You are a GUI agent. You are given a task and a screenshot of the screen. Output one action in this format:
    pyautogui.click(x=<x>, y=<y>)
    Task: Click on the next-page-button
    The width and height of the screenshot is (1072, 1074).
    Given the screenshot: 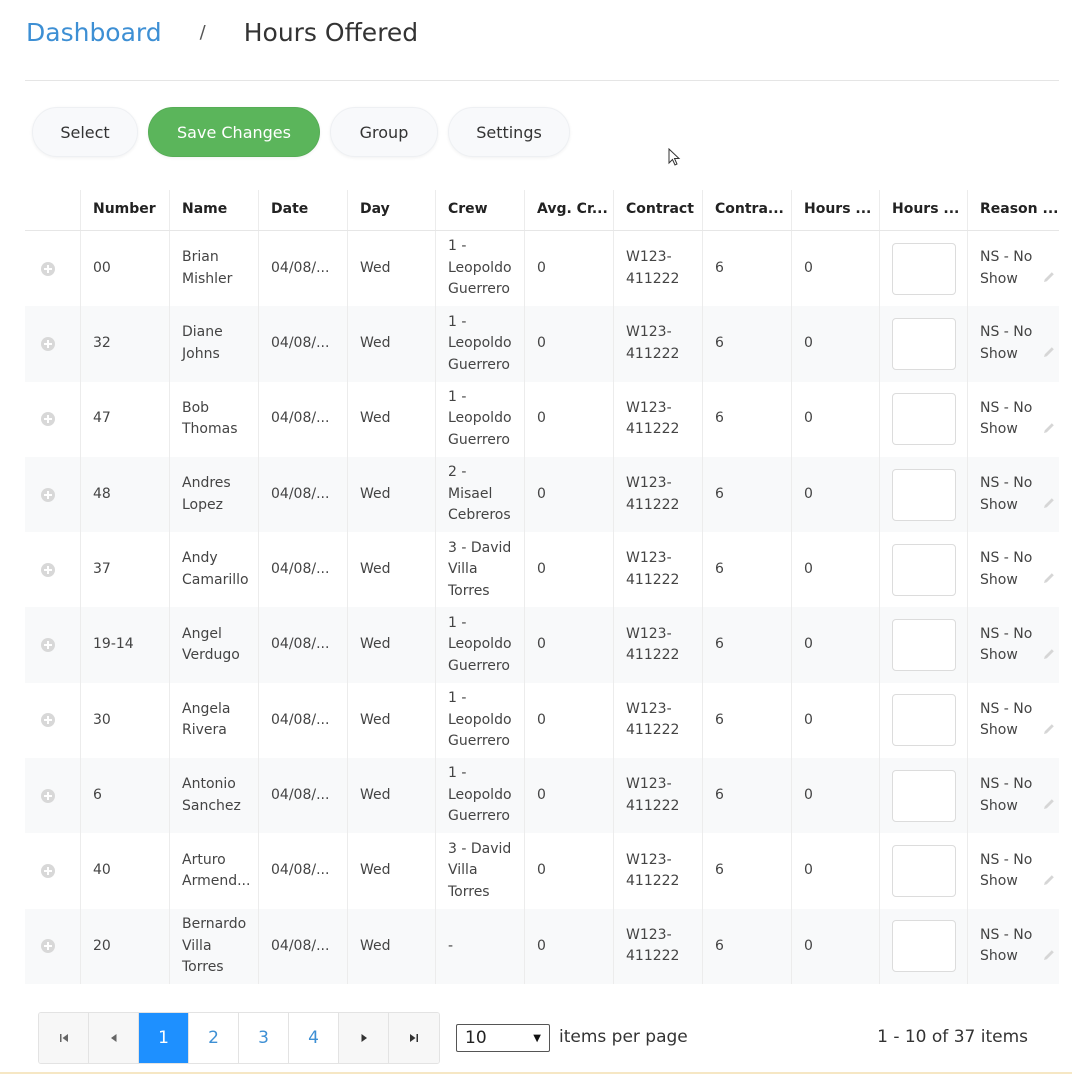 What is the action you would take?
    pyautogui.click(x=364, y=1038)
    